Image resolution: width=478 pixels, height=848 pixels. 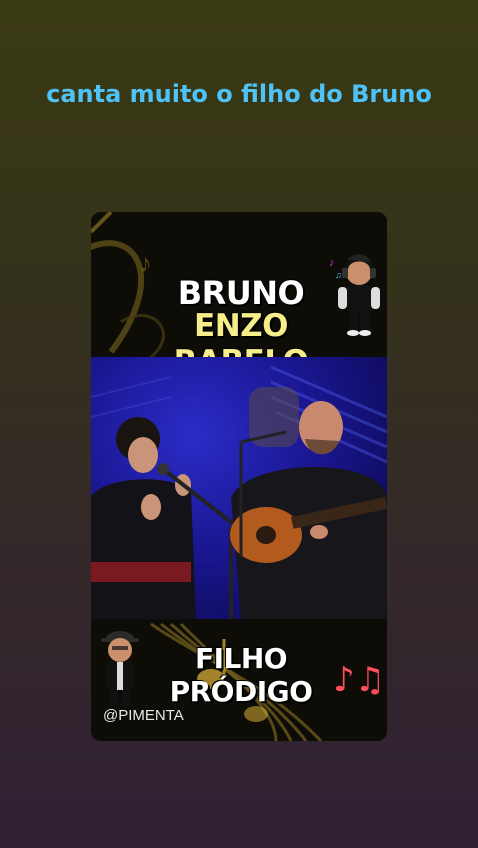 What do you see at coordinates (241, 293) in the screenshot?
I see `artist-title: BRUNO` at bounding box center [241, 293].